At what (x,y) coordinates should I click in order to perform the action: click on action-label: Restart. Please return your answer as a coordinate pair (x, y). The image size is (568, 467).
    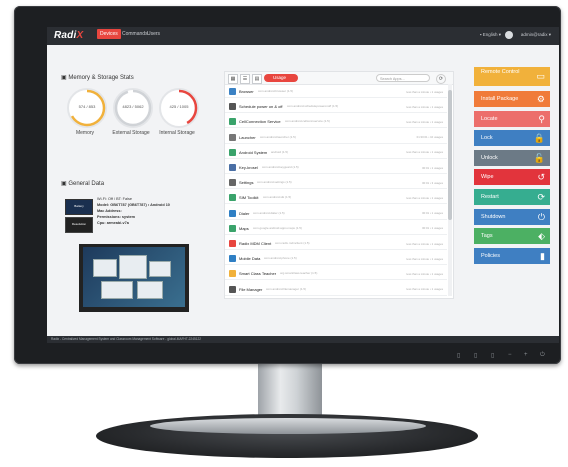
    Looking at the image, I should click on (490, 197).